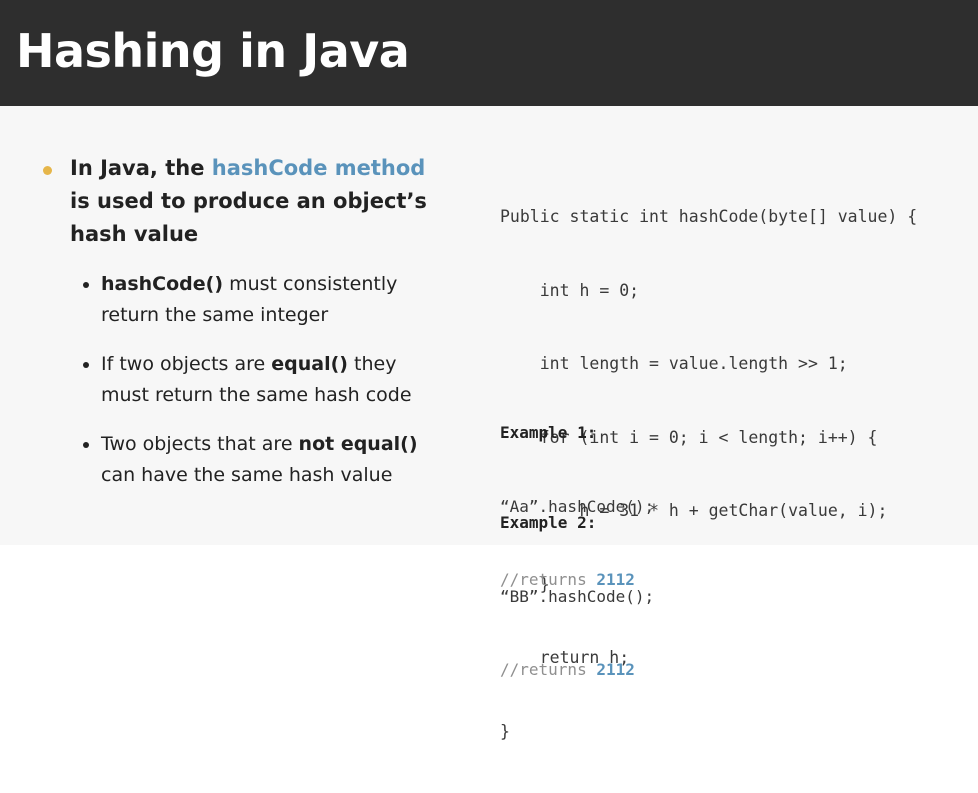  What do you see at coordinates (186, 364) in the screenshot?
I see `sub-bullet-pre: If two objects are` at bounding box center [186, 364].